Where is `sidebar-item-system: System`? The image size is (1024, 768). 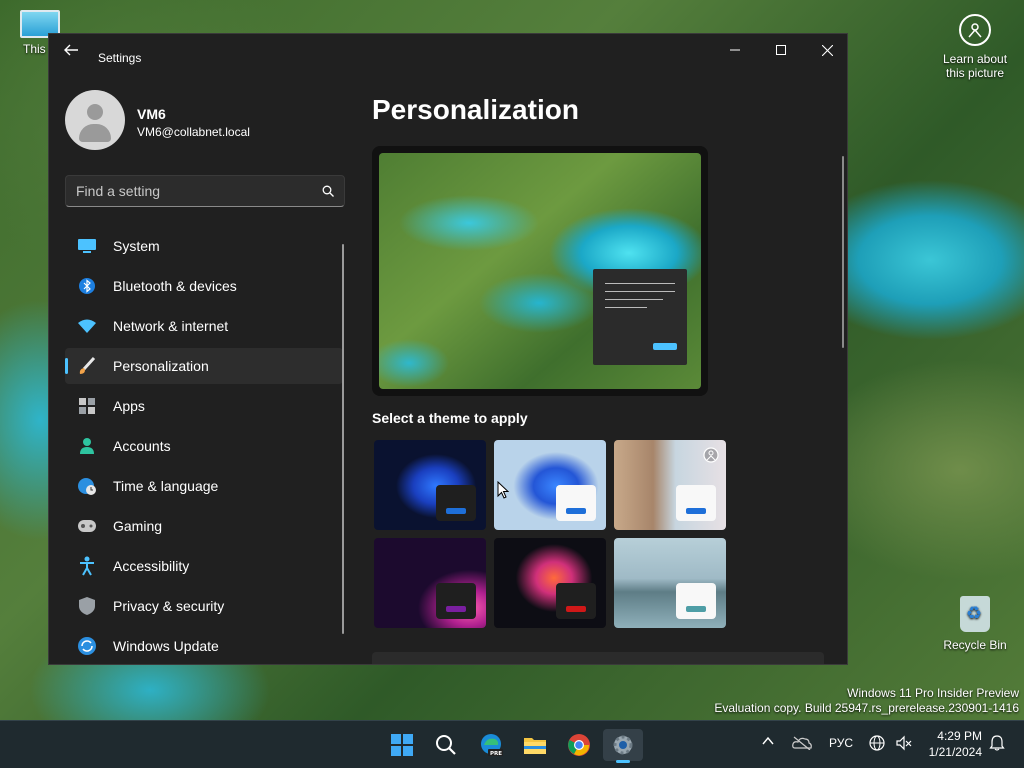
sidebar-item-system: System is located at coordinates (204, 246).